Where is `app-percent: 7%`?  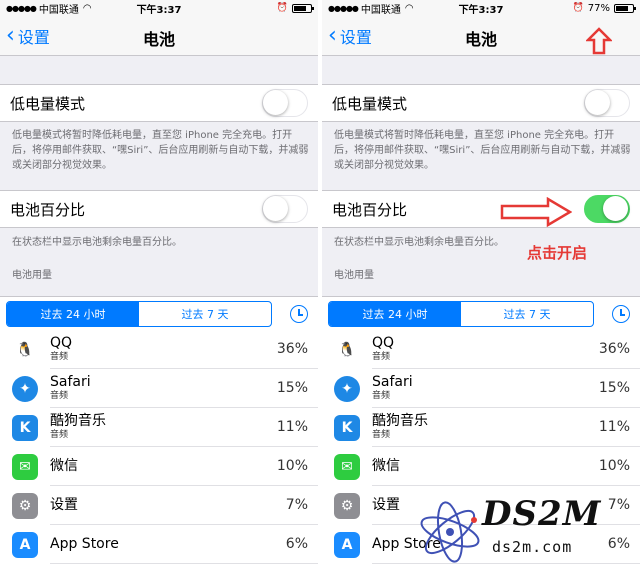
app-percent: 7% is located at coordinates (296, 505).